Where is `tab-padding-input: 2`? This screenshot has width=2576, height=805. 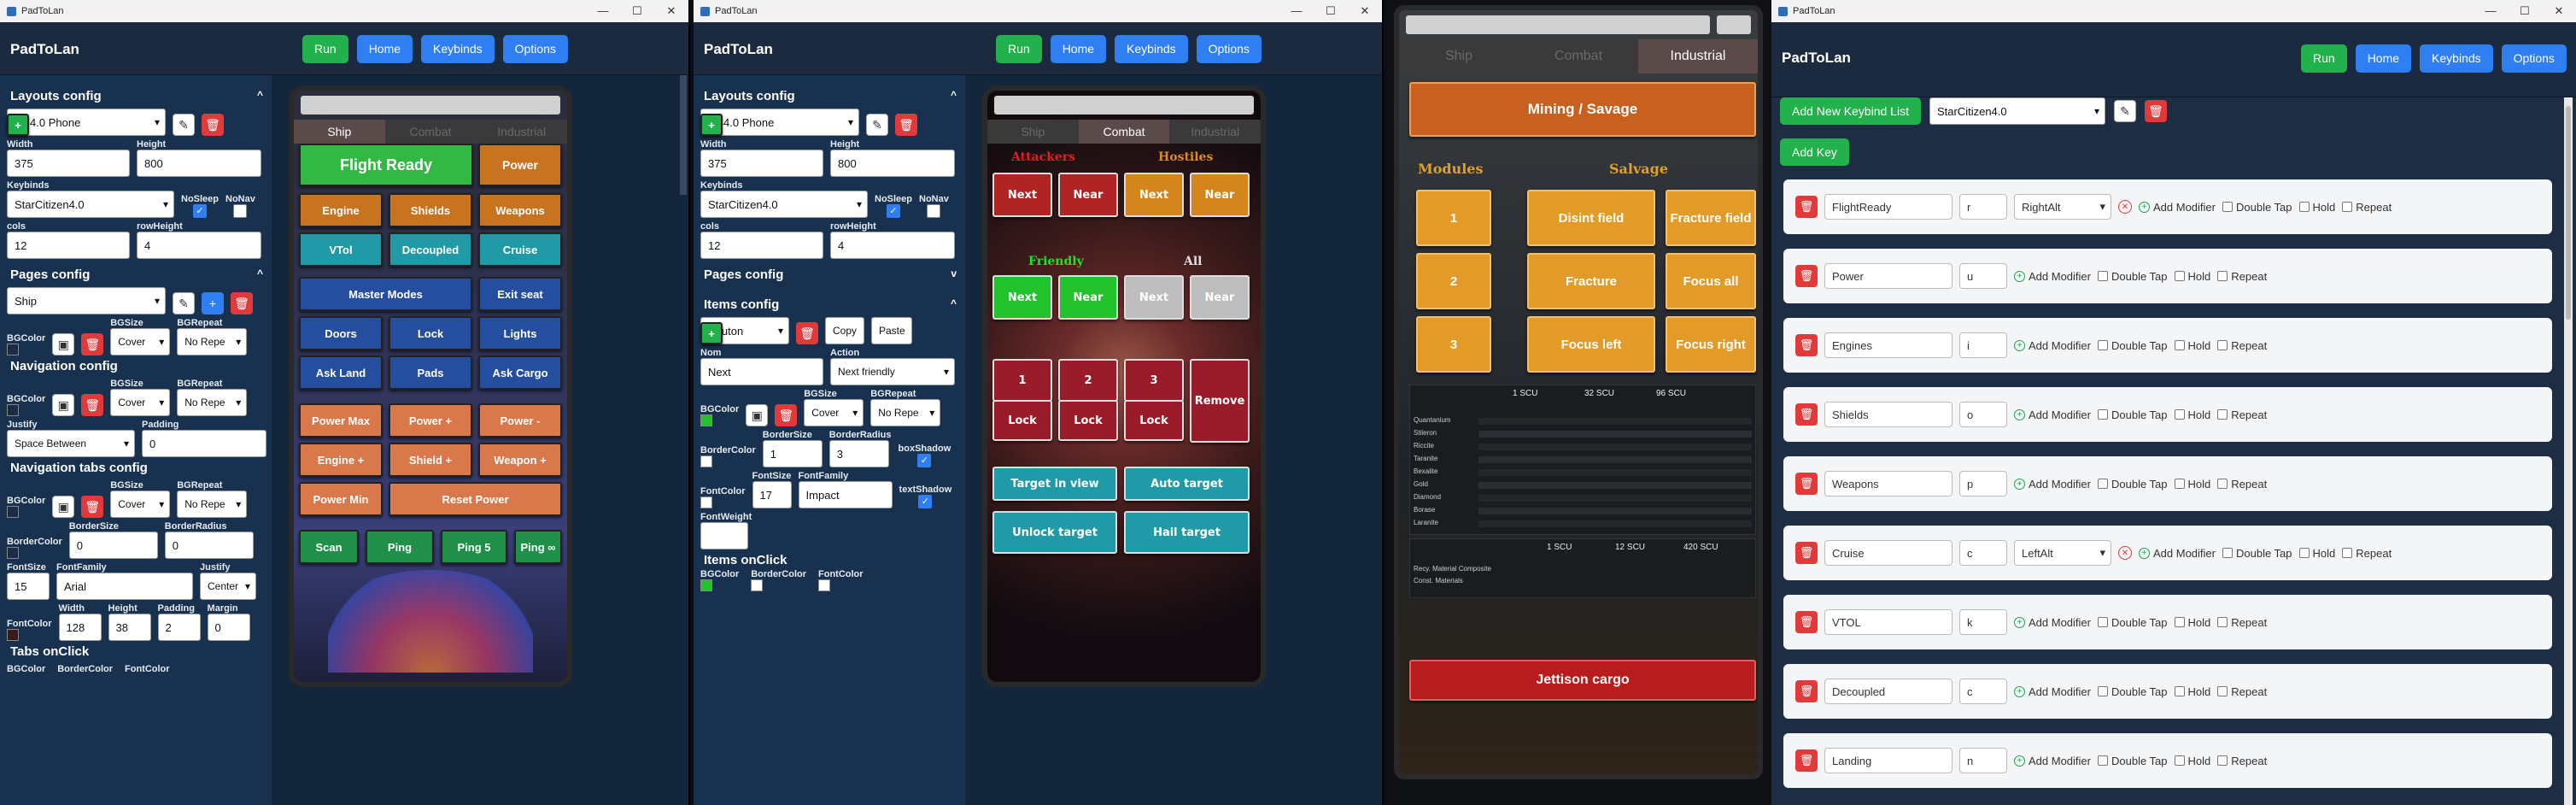 tab-padding-input: 2 is located at coordinates (179, 627).